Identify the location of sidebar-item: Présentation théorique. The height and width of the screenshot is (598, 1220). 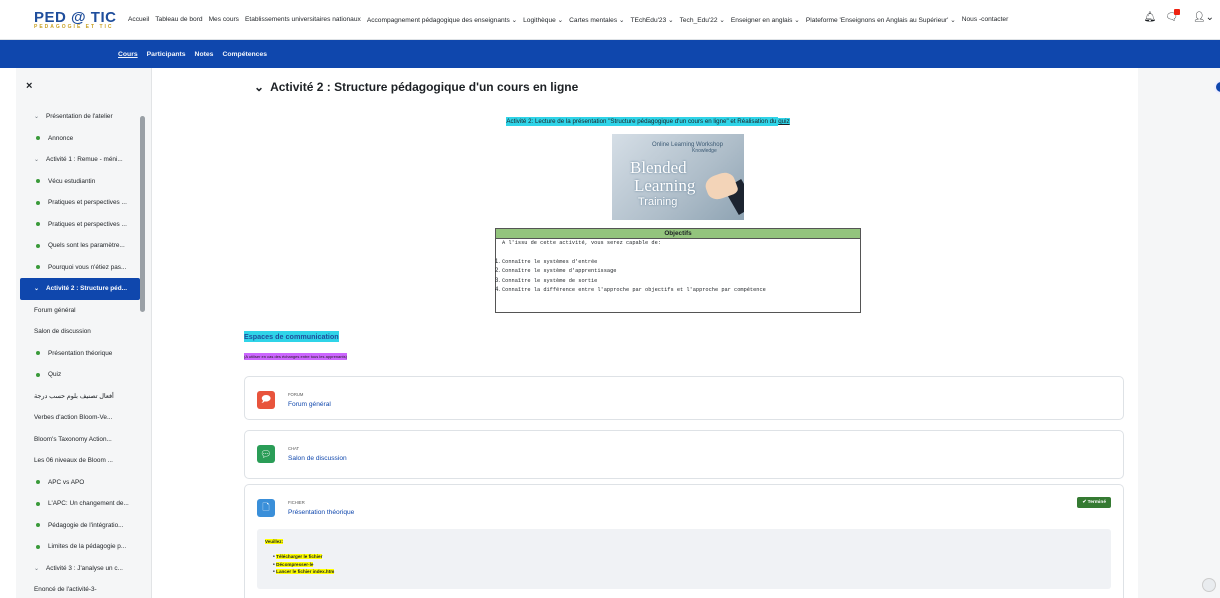
(80, 354).